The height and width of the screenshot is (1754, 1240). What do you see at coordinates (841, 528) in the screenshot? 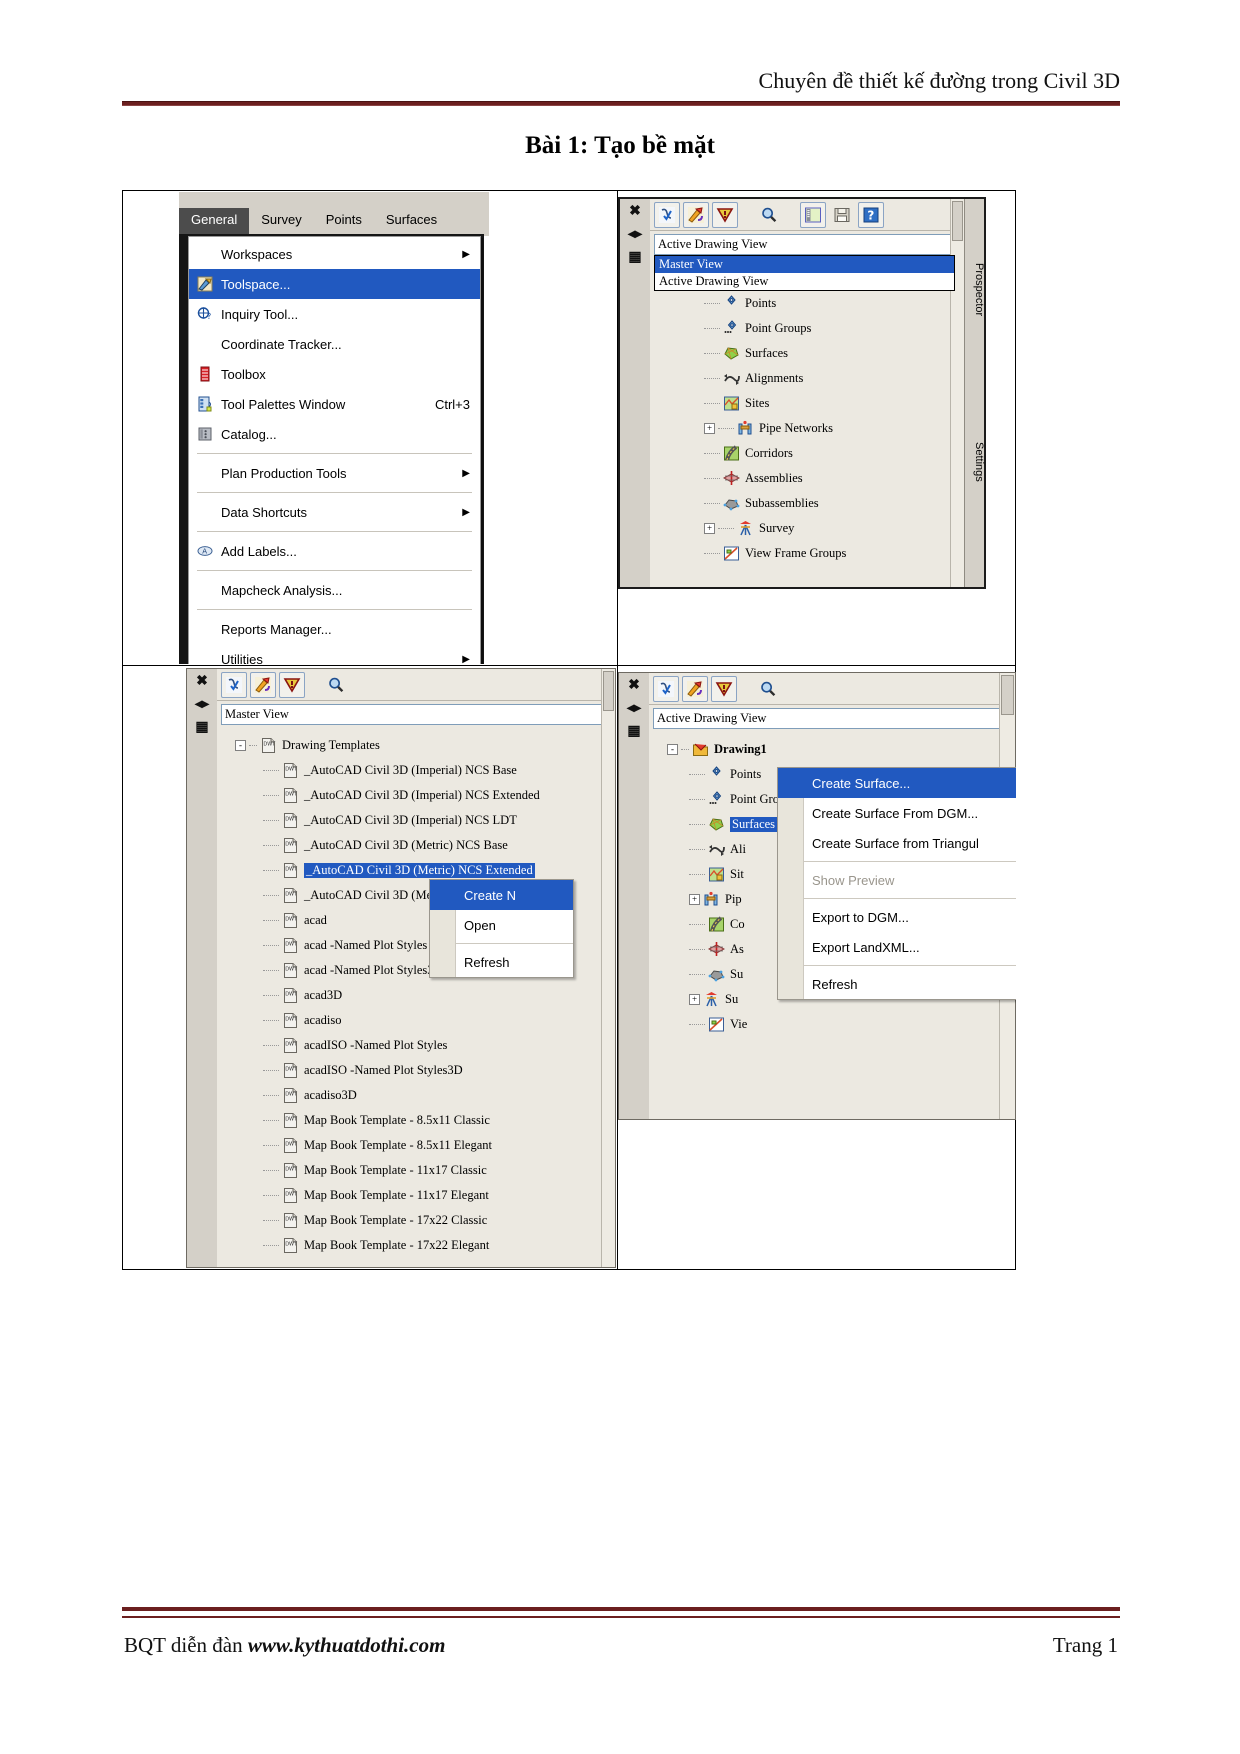
I see `tree-item-survey: + Survey` at bounding box center [841, 528].